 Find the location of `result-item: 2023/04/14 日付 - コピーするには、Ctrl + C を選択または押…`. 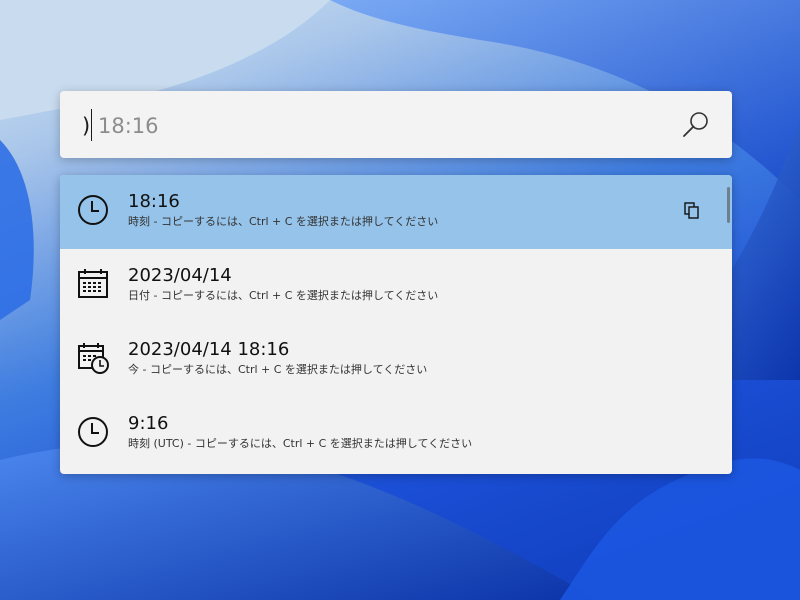

result-item: 2023/04/14 日付 - コピーするには、Ctrl + C を選択または押… is located at coordinates (396, 286).